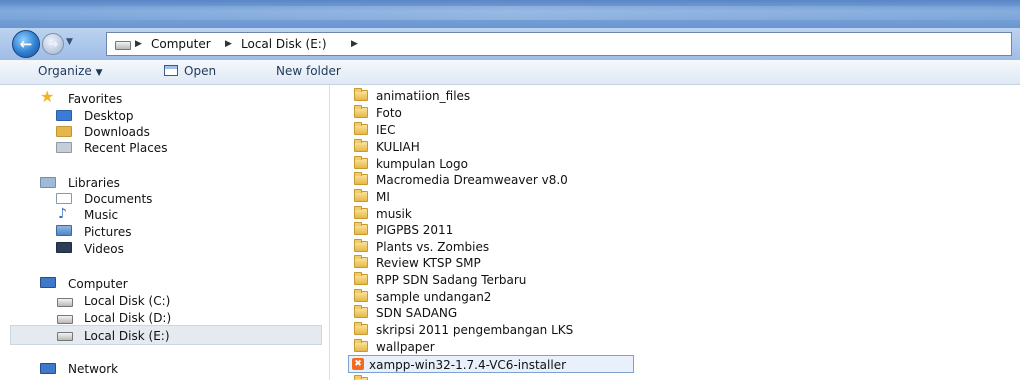 The width and height of the screenshot is (1020, 380). What do you see at coordinates (101, 215) in the screenshot?
I see `nav-music: Music` at bounding box center [101, 215].